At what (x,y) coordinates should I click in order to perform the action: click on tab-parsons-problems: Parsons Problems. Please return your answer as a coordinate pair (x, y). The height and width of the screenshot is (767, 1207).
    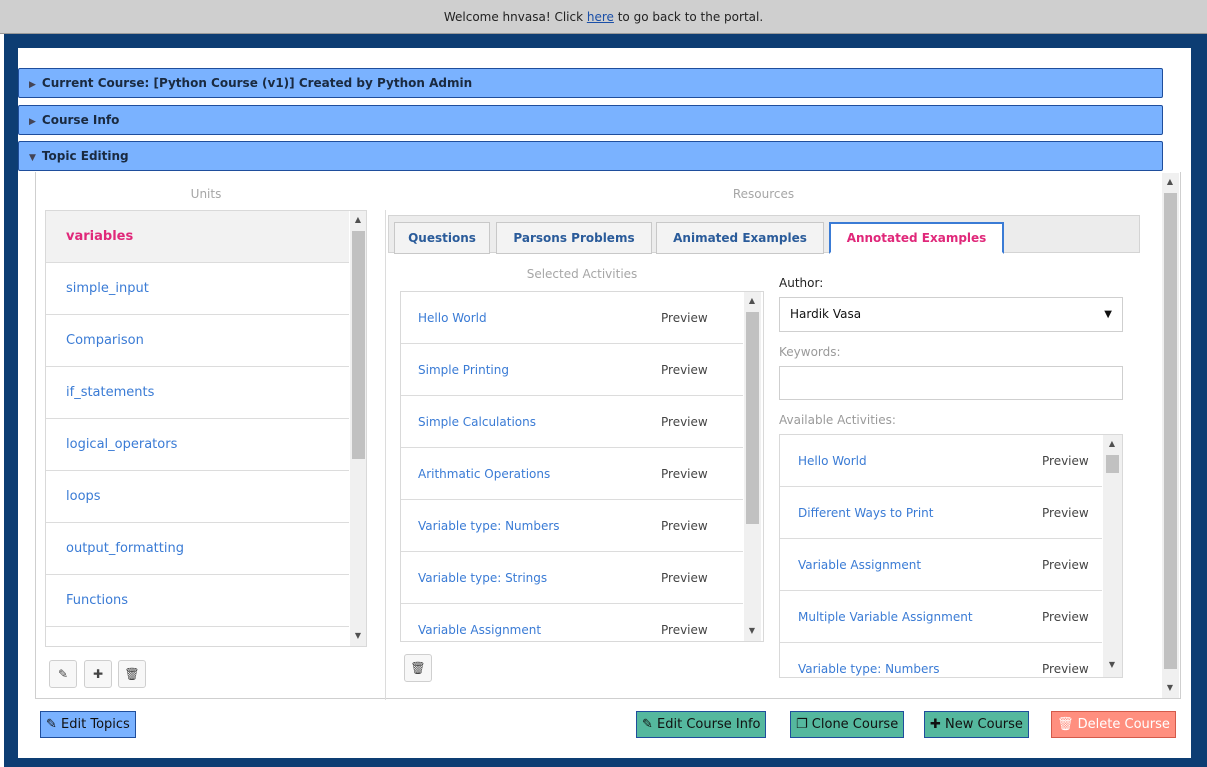
    Looking at the image, I should click on (574, 238).